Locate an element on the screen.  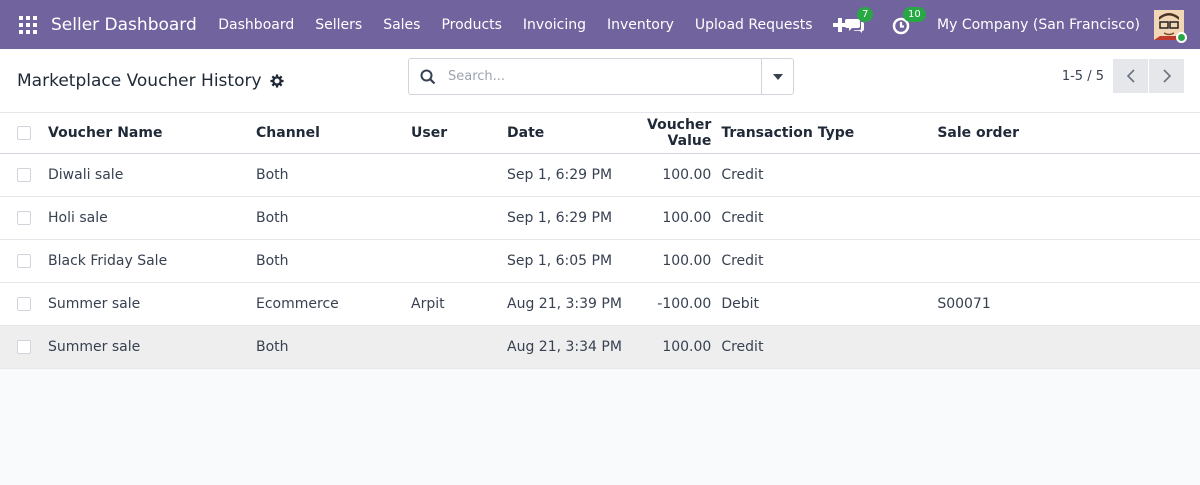
column-header-user: User is located at coordinates (459, 133).